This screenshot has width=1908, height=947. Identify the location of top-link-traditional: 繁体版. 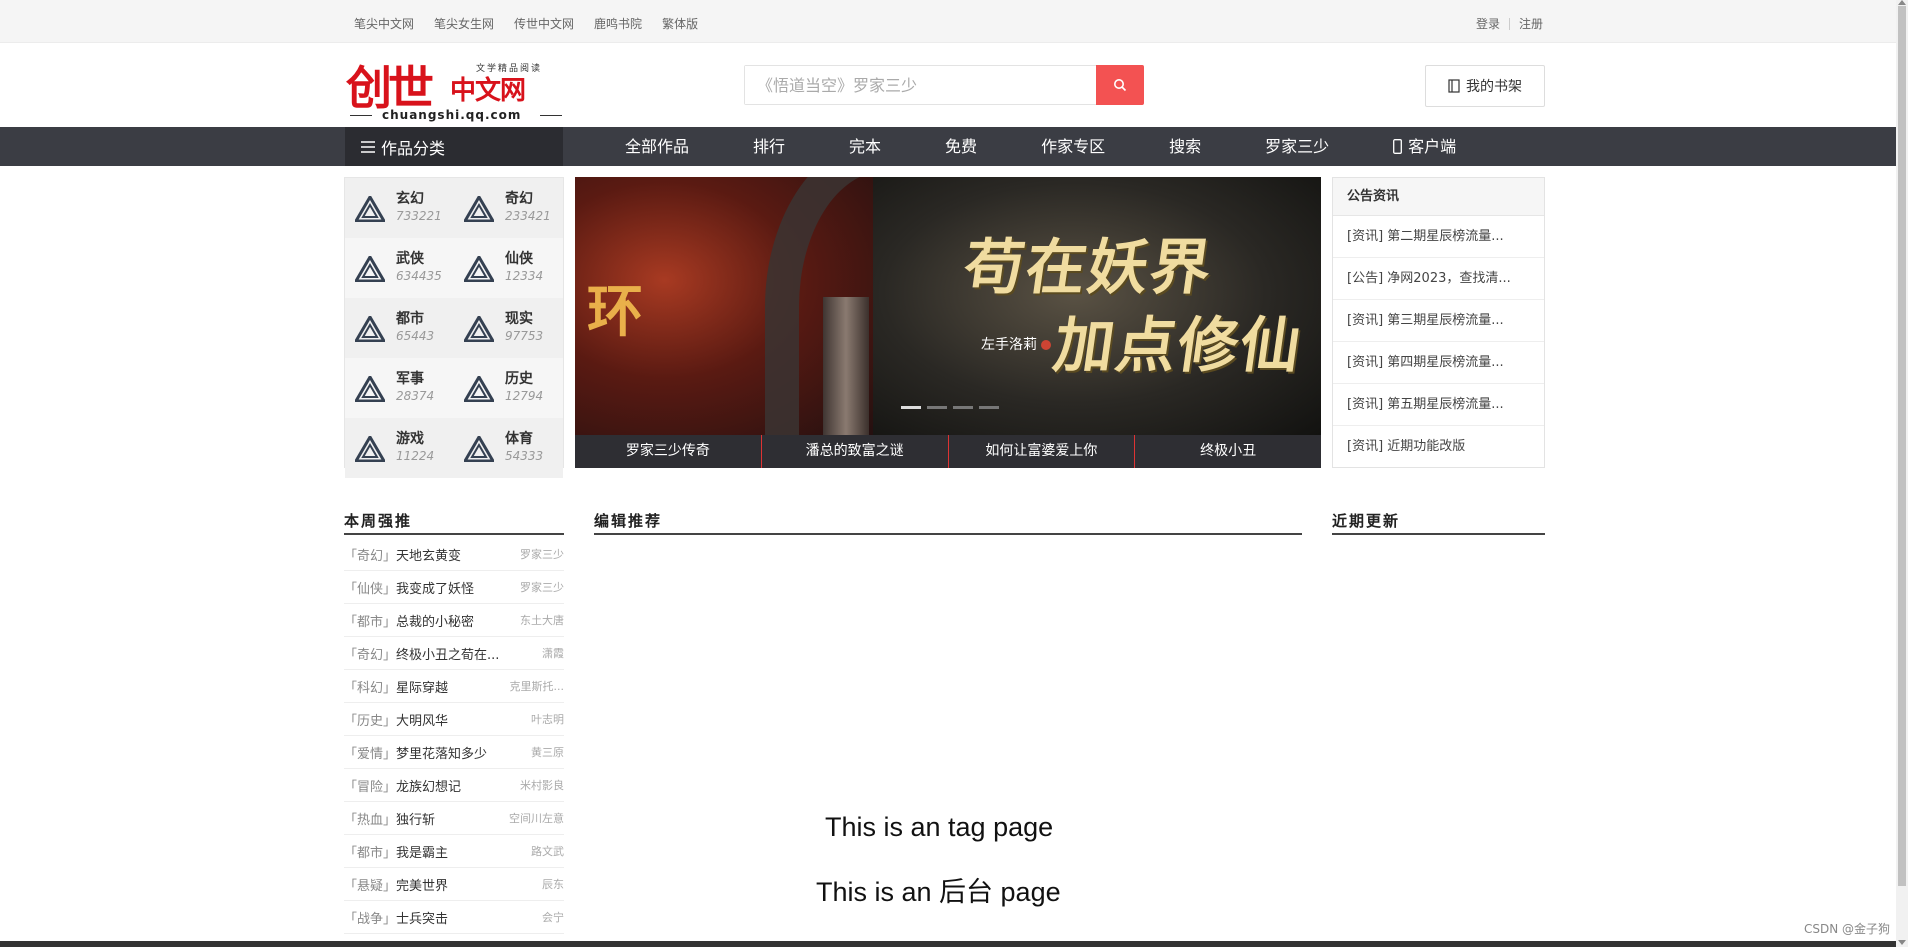
(680, 23).